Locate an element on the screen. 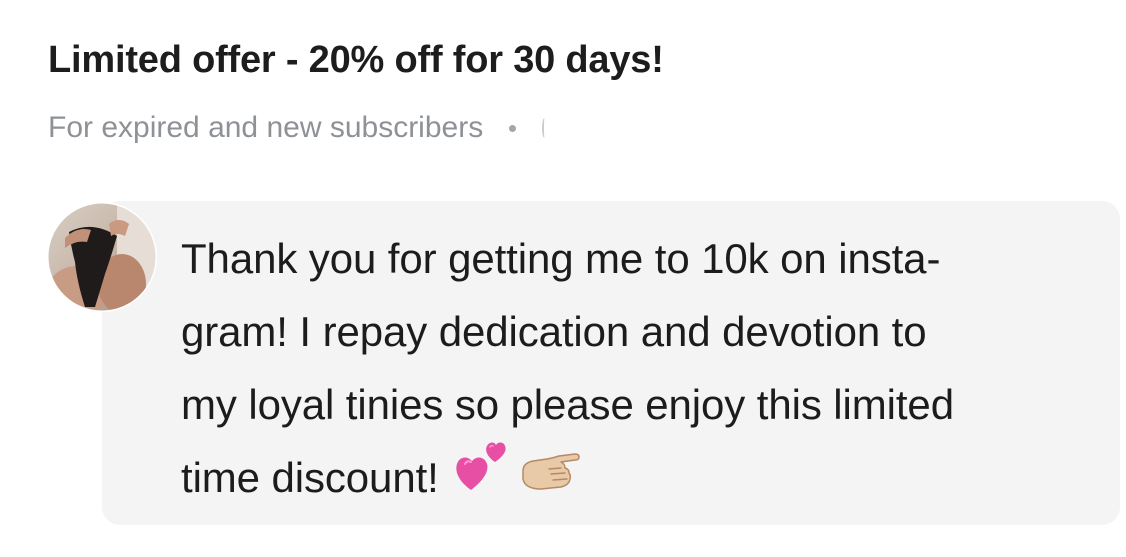  avatar-photo-icon is located at coordinates (102, 257).